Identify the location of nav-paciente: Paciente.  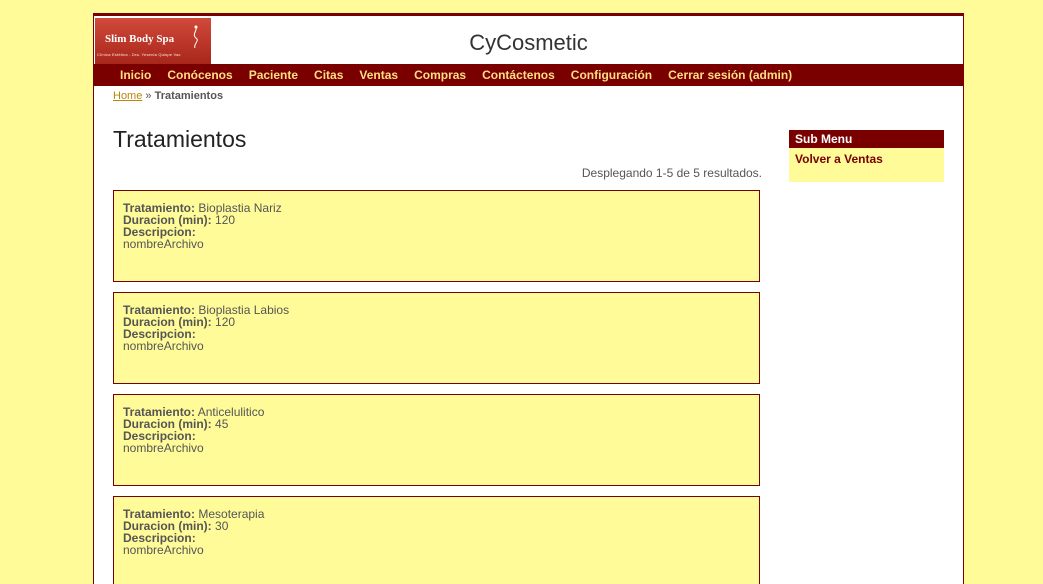
(273, 75).